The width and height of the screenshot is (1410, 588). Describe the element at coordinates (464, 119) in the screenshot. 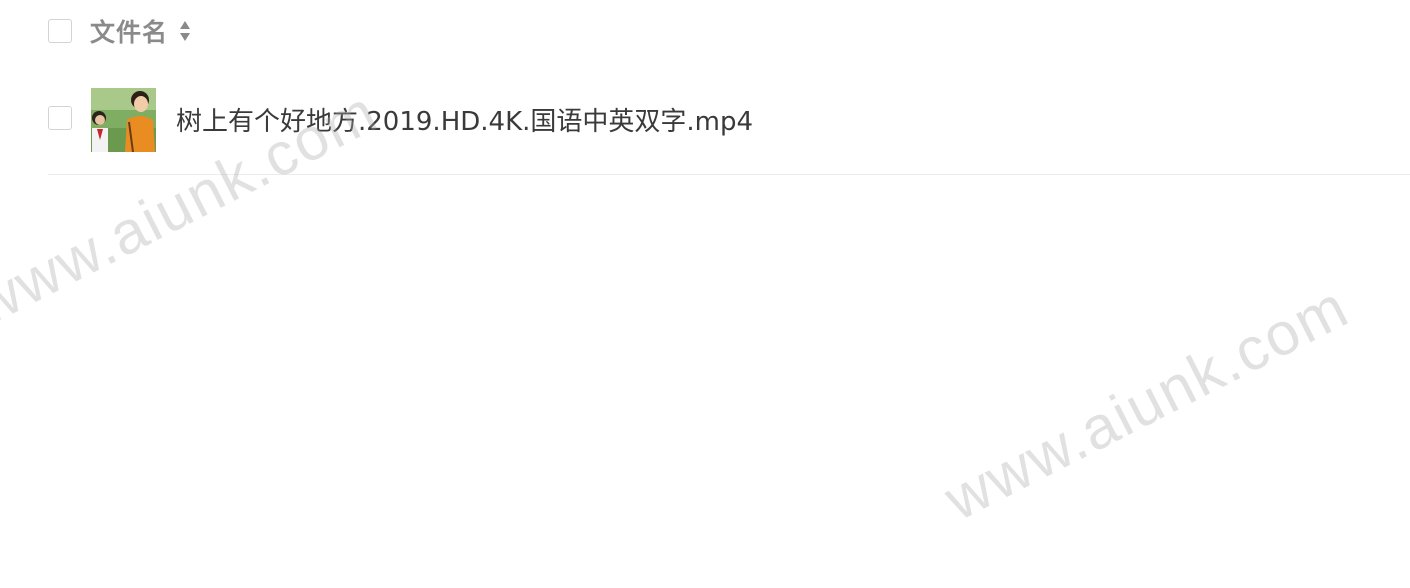

I see `file-name-link: 树上有个好地方.2019.HD.4K.国语中英双字.mp4` at that location.